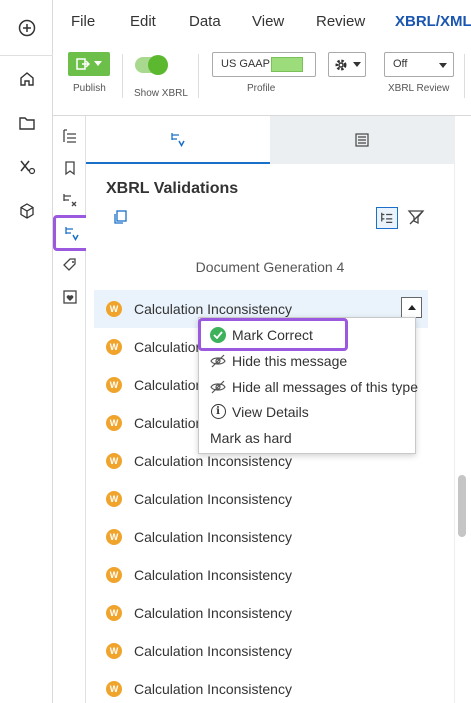  I want to click on home-icon, so click(27, 79).